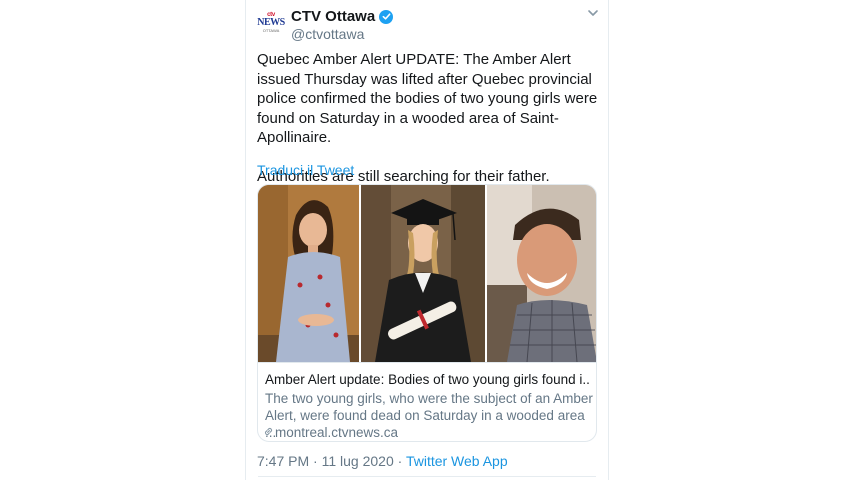 Image resolution: width=854 pixels, height=480 pixels. What do you see at coordinates (593, 13) in the screenshot?
I see `chevron-down-icon` at bounding box center [593, 13].